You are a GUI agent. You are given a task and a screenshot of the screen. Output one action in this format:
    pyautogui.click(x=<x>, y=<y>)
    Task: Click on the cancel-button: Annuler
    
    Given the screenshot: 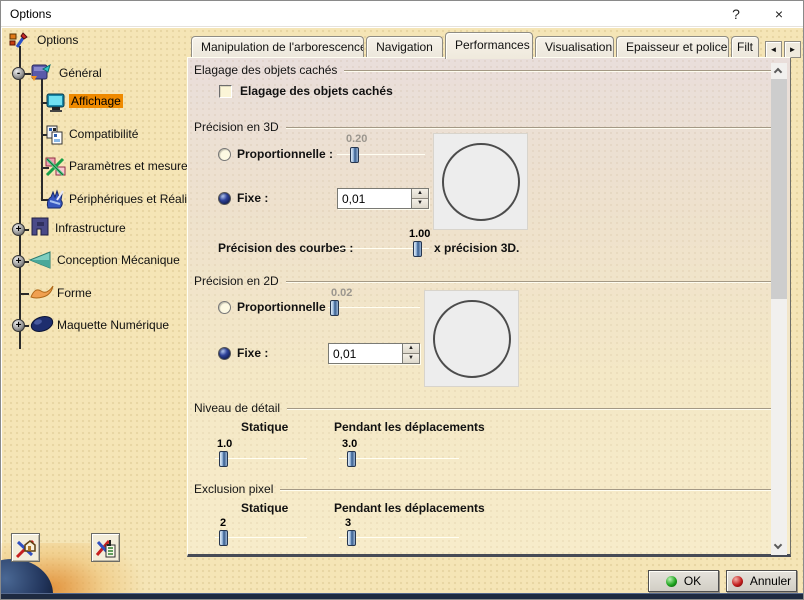 What is the action you would take?
    pyautogui.click(x=761, y=581)
    